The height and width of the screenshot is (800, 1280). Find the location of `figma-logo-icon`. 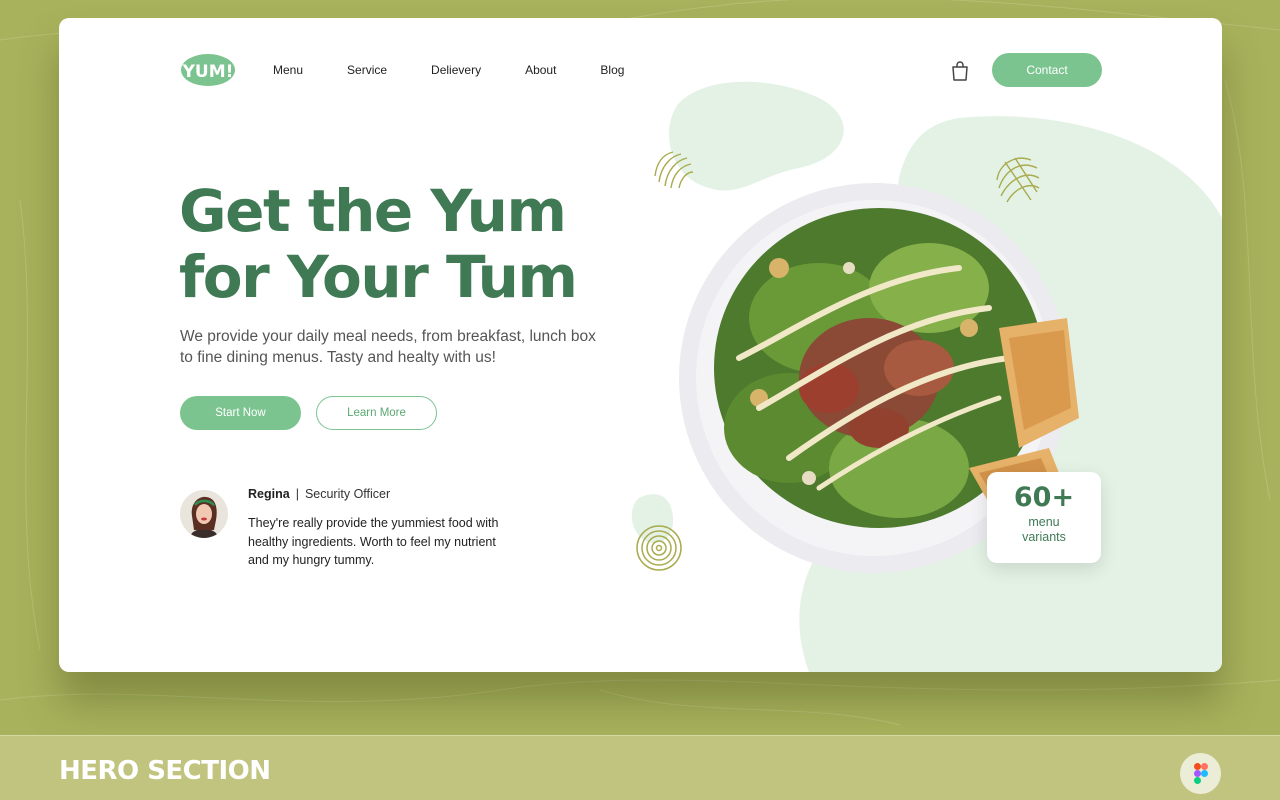

figma-logo-icon is located at coordinates (1200, 773).